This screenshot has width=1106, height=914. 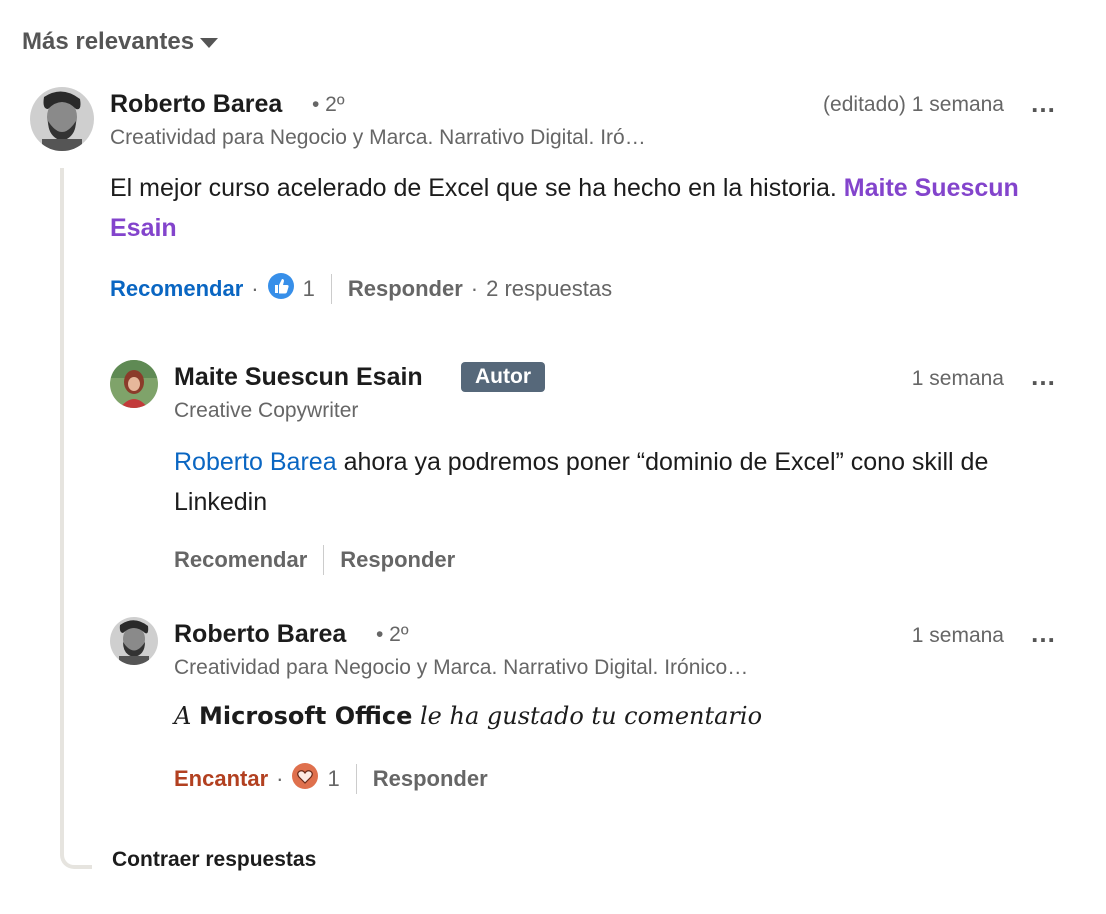 What do you see at coordinates (314, 560) in the screenshot?
I see `reply-actions: Recomendar Responder` at bounding box center [314, 560].